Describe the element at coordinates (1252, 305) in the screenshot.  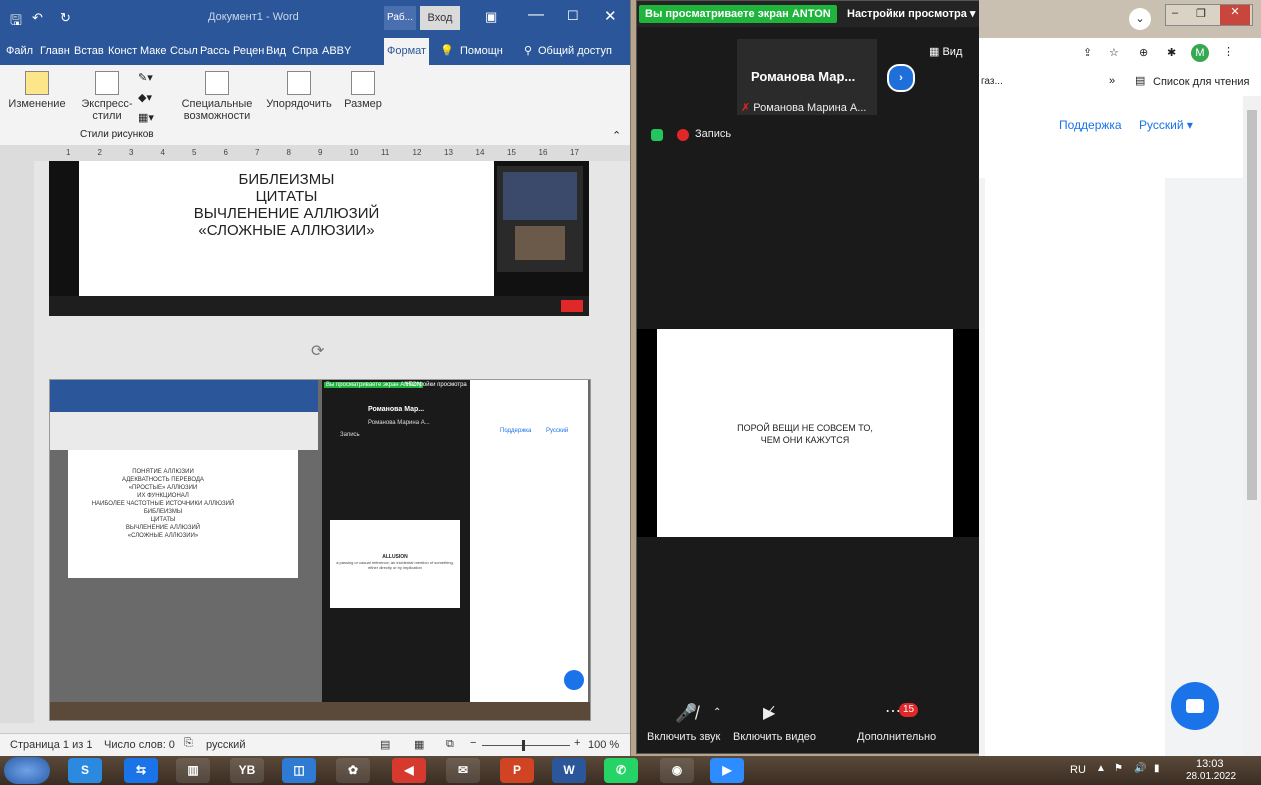
I see `scrollbar-thumb` at that location.